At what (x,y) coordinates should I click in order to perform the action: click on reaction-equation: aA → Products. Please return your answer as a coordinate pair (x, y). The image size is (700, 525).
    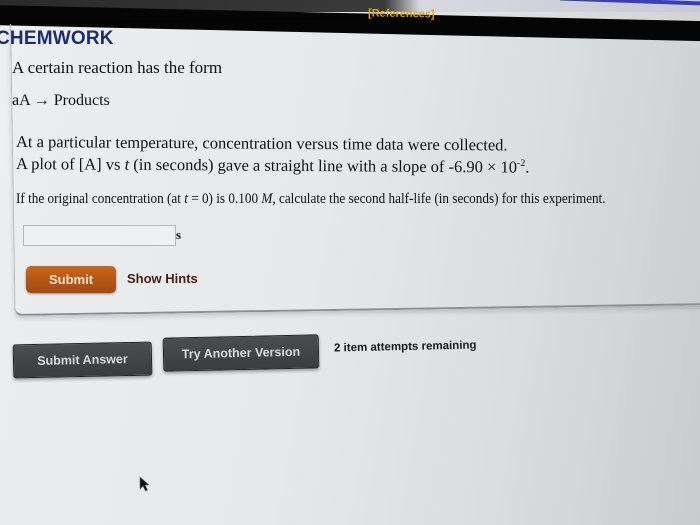
    Looking at the image, I should click on (61, 100).